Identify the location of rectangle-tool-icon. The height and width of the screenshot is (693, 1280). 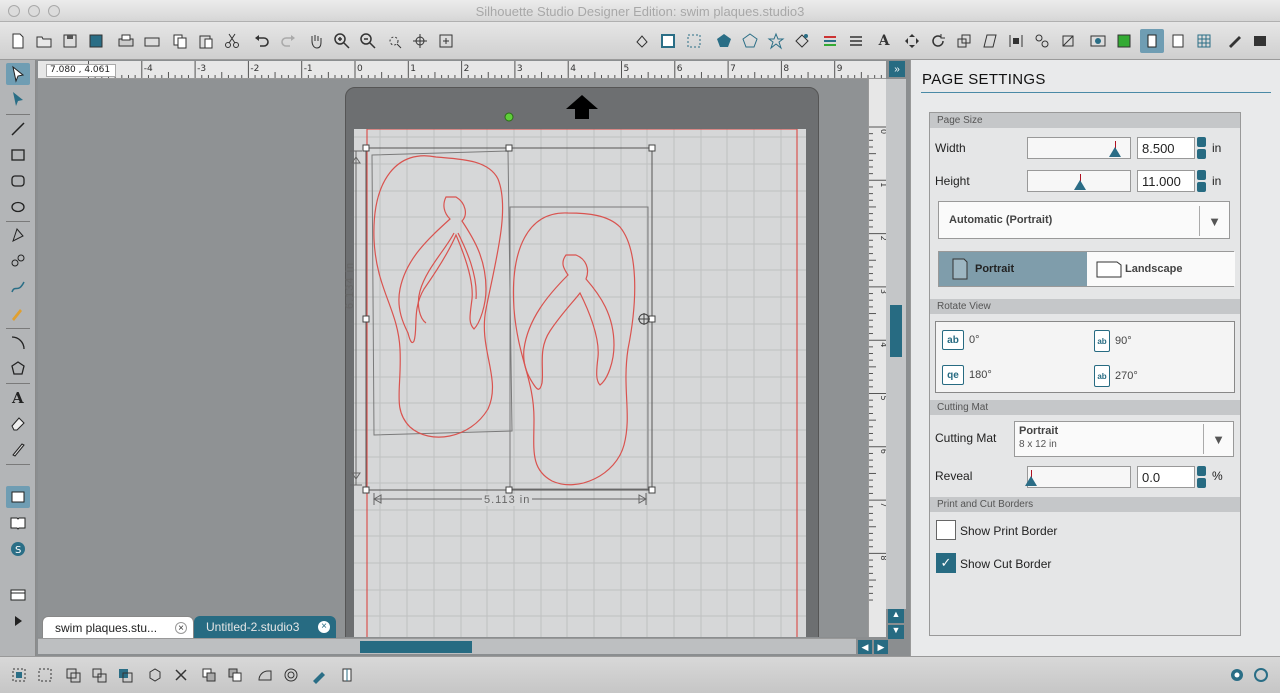
(18, 155).